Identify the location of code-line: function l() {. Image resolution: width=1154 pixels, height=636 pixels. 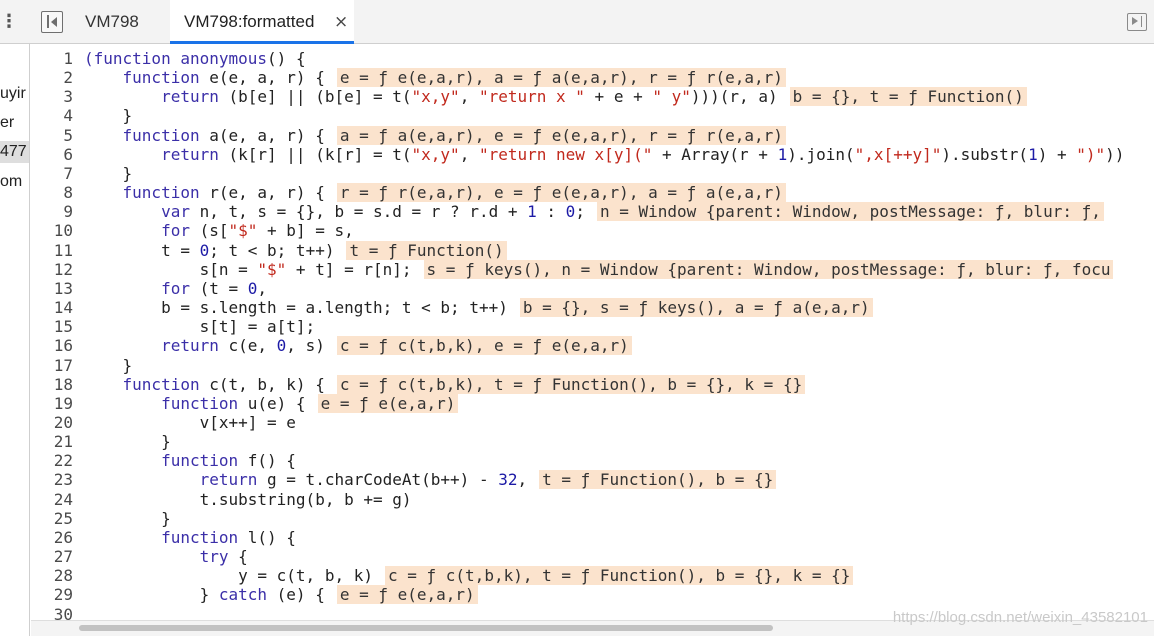
(619, 537).